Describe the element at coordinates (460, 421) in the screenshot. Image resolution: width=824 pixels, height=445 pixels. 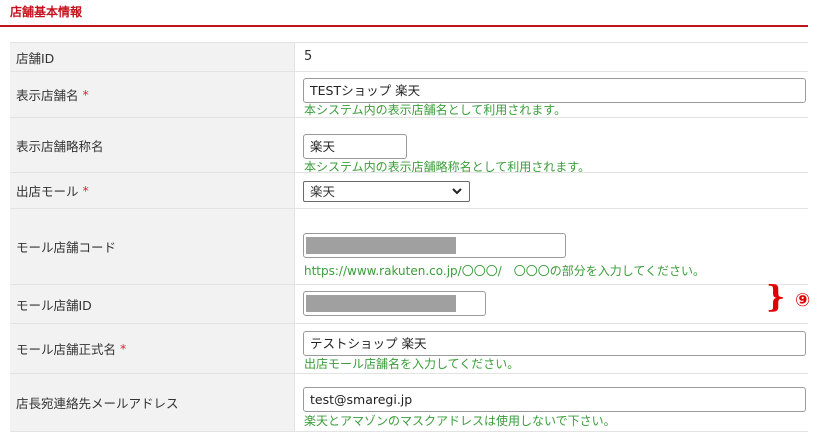
I see `manager-email-hint: 楽天とアマゾンのマスクアドレスは使用しないで下さい。` at that location.